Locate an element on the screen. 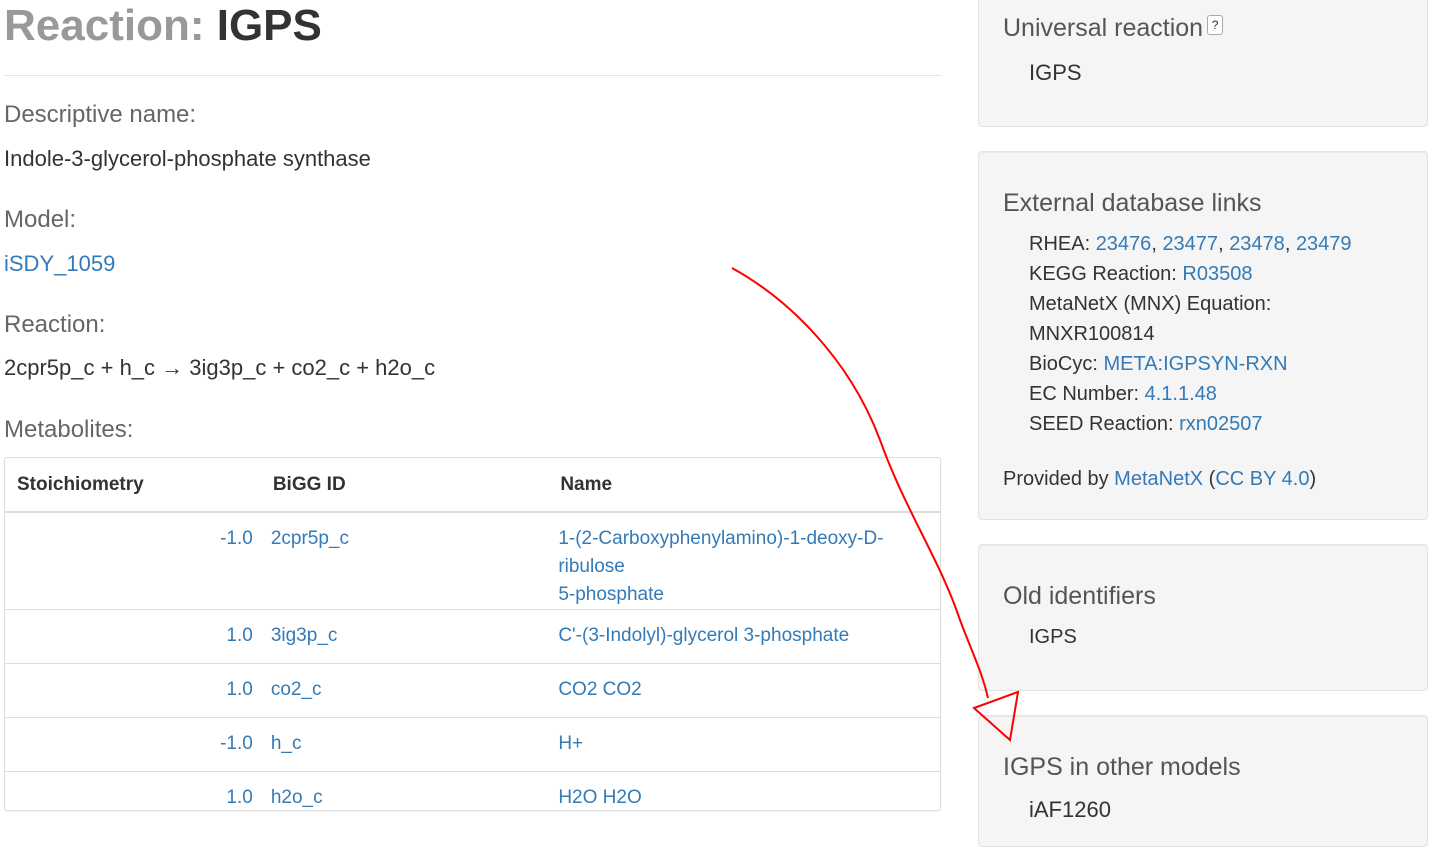  ec-link: 4.1.1.48 is located at coordinates (1181, 394).